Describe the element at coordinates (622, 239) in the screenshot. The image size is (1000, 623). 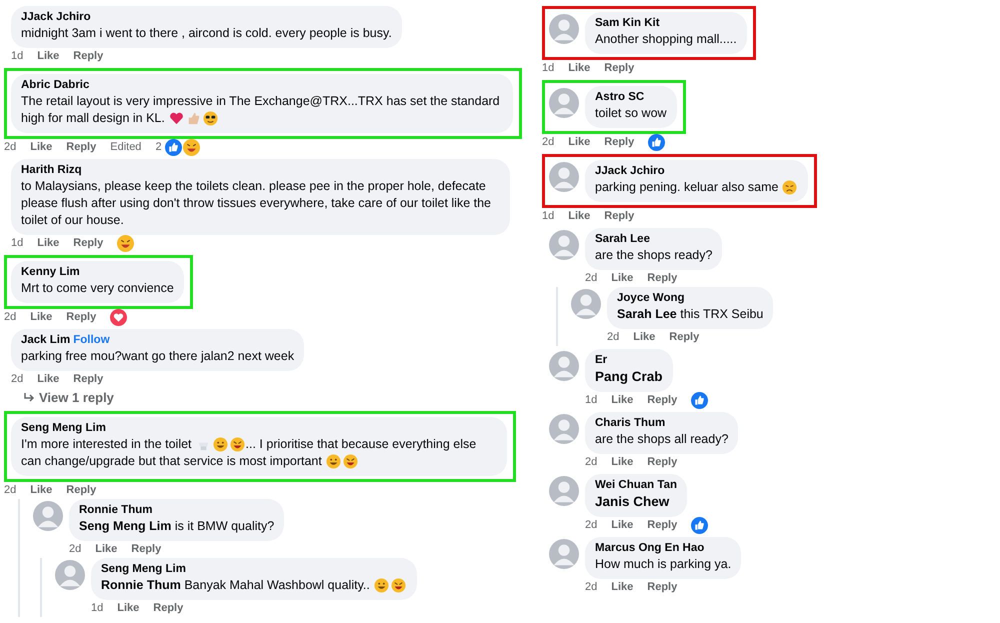
I see `author-name: Sarah Lee` at that location.